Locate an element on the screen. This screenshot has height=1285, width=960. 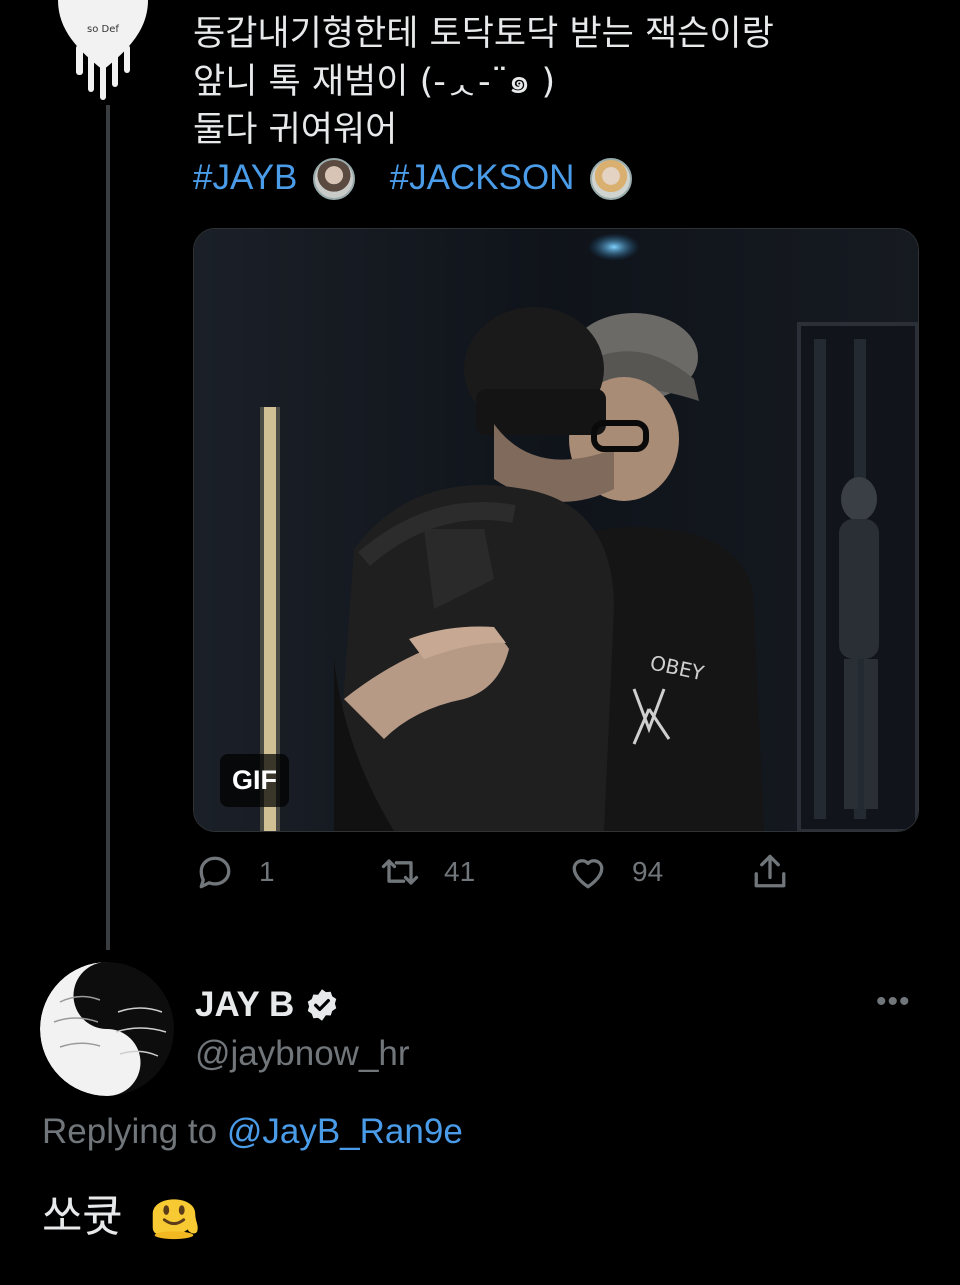
reply-text: 쏘큣 is located at coordinates (82, 1216).